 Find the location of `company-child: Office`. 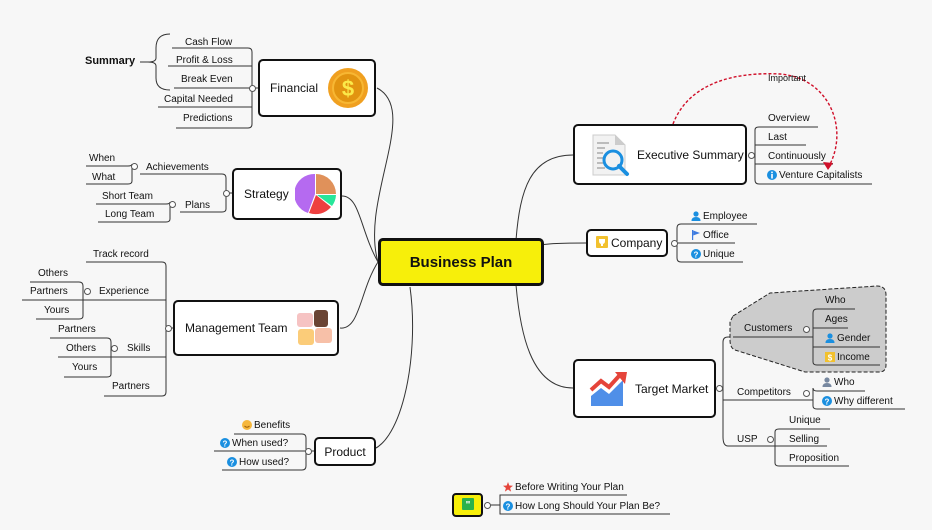

company-child: Office is located at coordinates (710, 237).